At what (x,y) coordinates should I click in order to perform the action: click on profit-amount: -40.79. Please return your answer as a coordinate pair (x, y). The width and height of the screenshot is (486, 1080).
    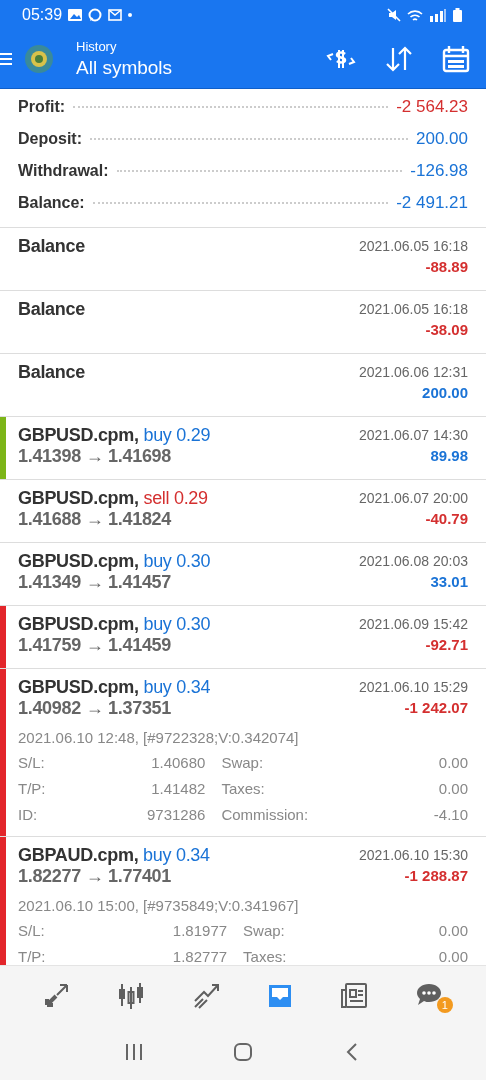
    Looking at the image, I should click on (446, 518).